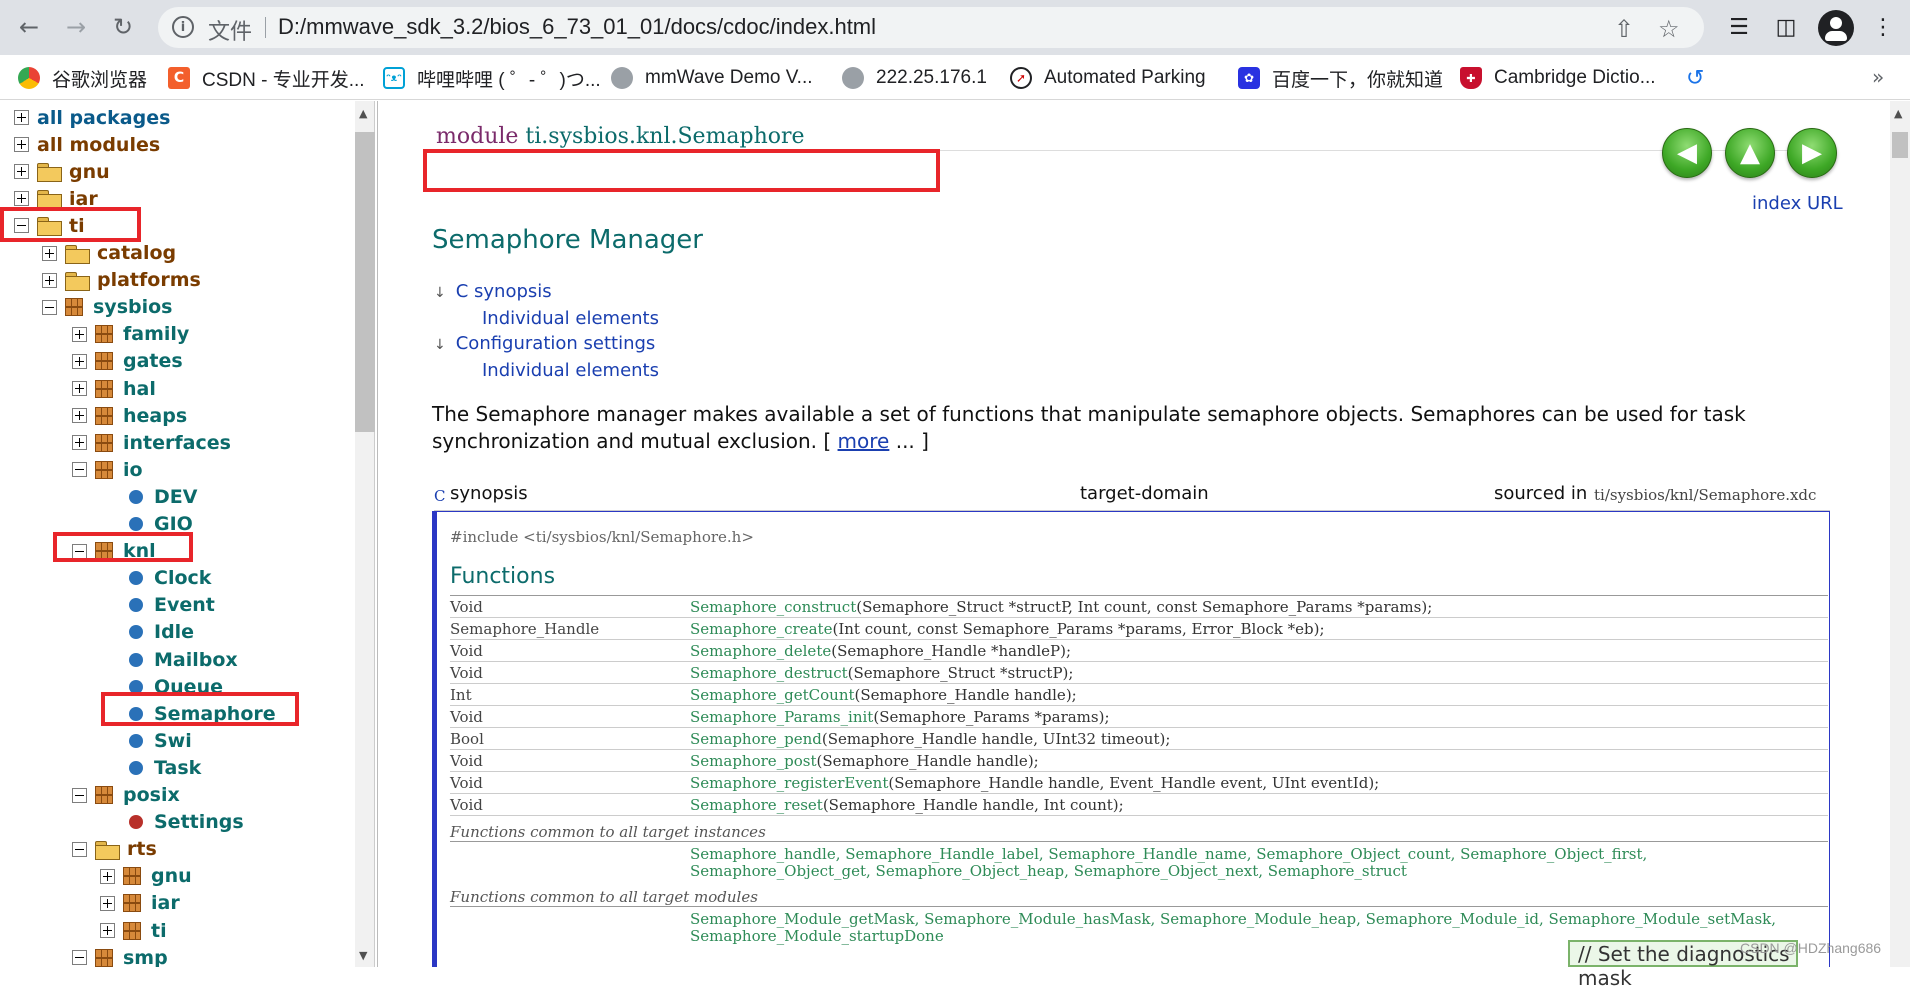 This screenshot has height=990, width=1910. Describe the element at coordinates (159, 931) in the screenshot. I see `tree-item-label: ti` at that location.